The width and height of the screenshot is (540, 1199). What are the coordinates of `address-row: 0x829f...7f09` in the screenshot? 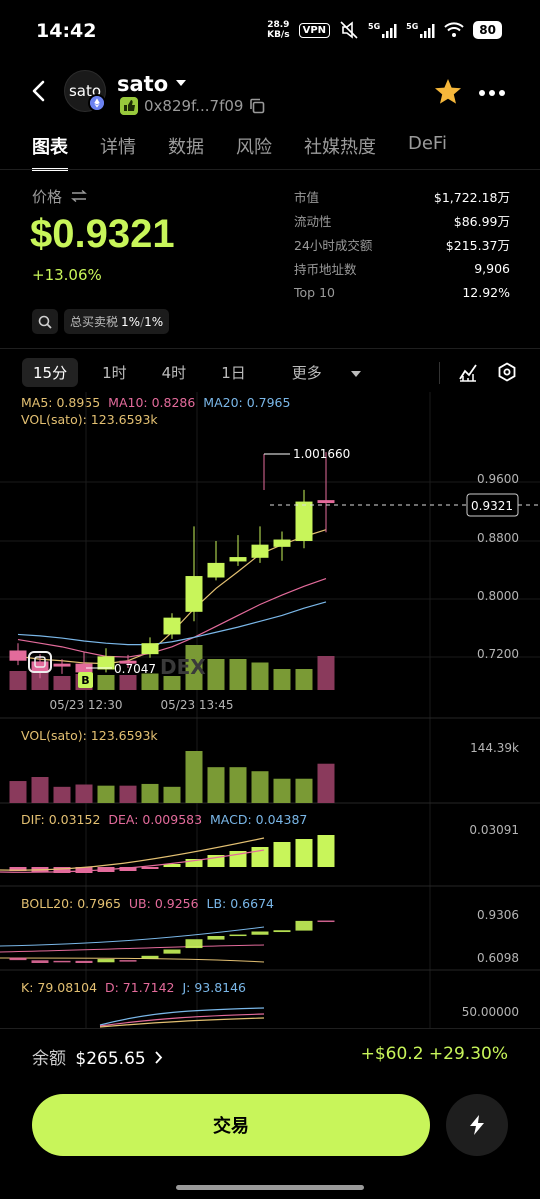 It's located at (192, 106).